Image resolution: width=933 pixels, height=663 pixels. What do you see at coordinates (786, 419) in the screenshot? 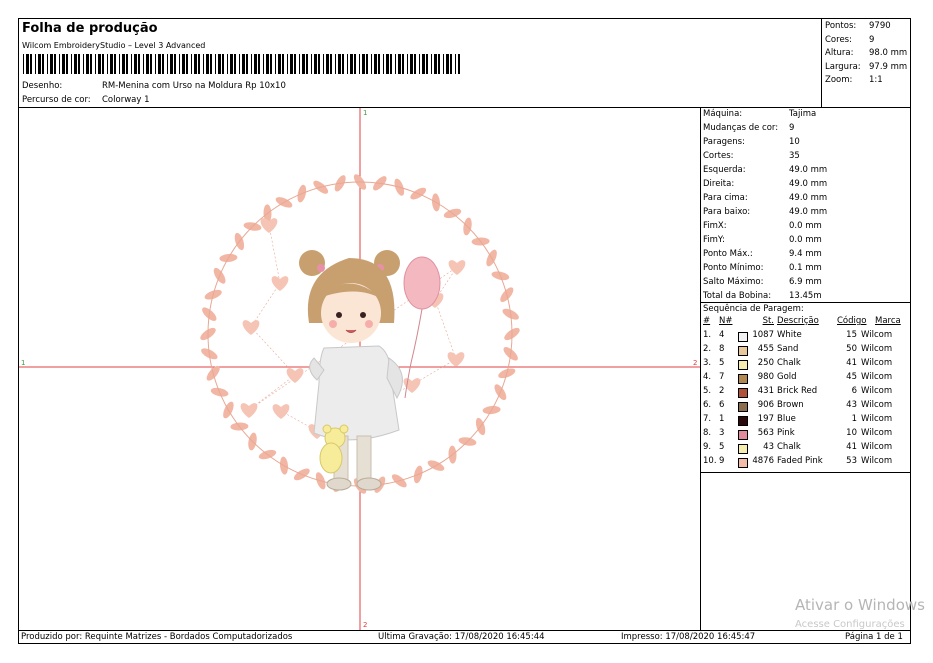
I see `color-description: Blue` at bounding box center [786, 419].